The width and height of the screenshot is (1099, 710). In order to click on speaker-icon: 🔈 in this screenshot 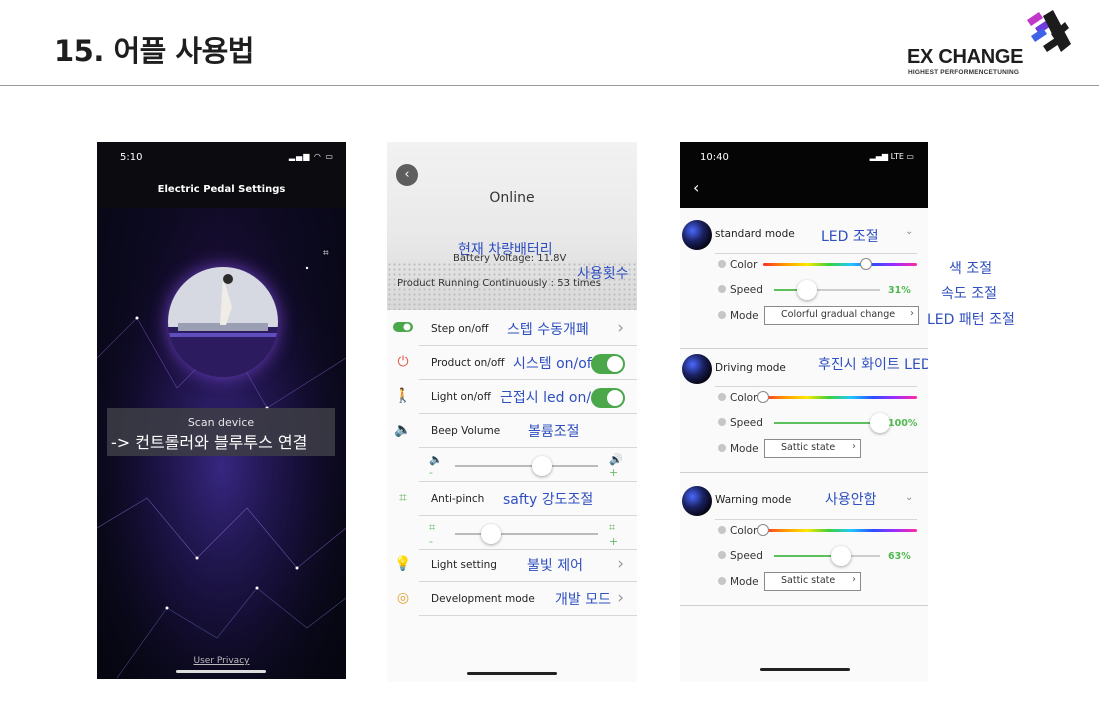, I will do `click(403, 430)`.